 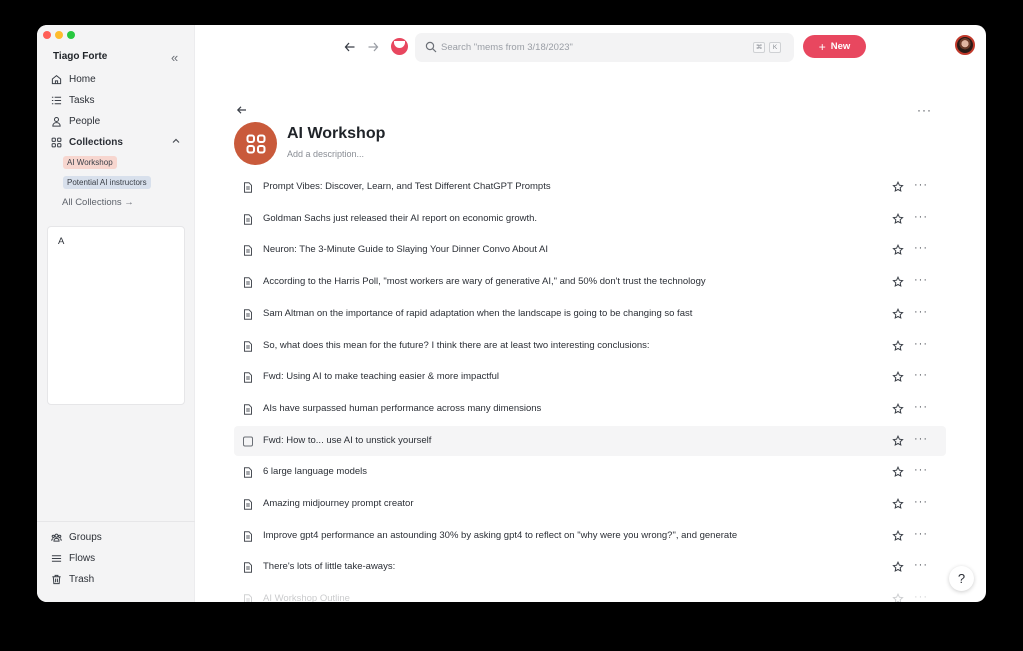 What do you see at coordinates (90, 162) in the screenshot?
I see `collection-tag-ai-workshop: AI Workshop` at bounding box center [90, 162].